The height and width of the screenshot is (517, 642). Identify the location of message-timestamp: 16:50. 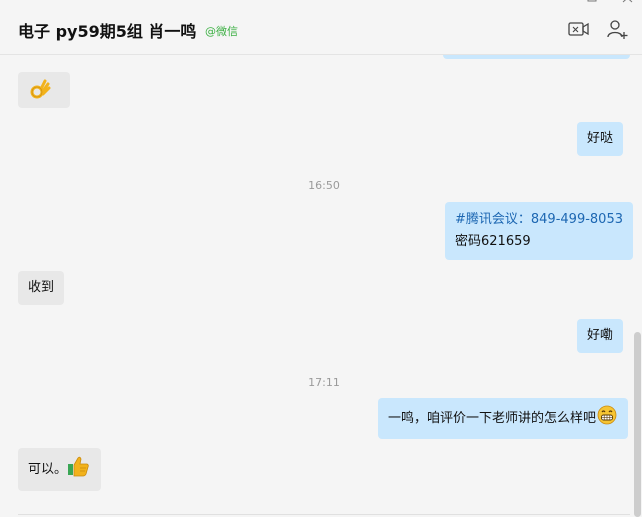
(324, 185).